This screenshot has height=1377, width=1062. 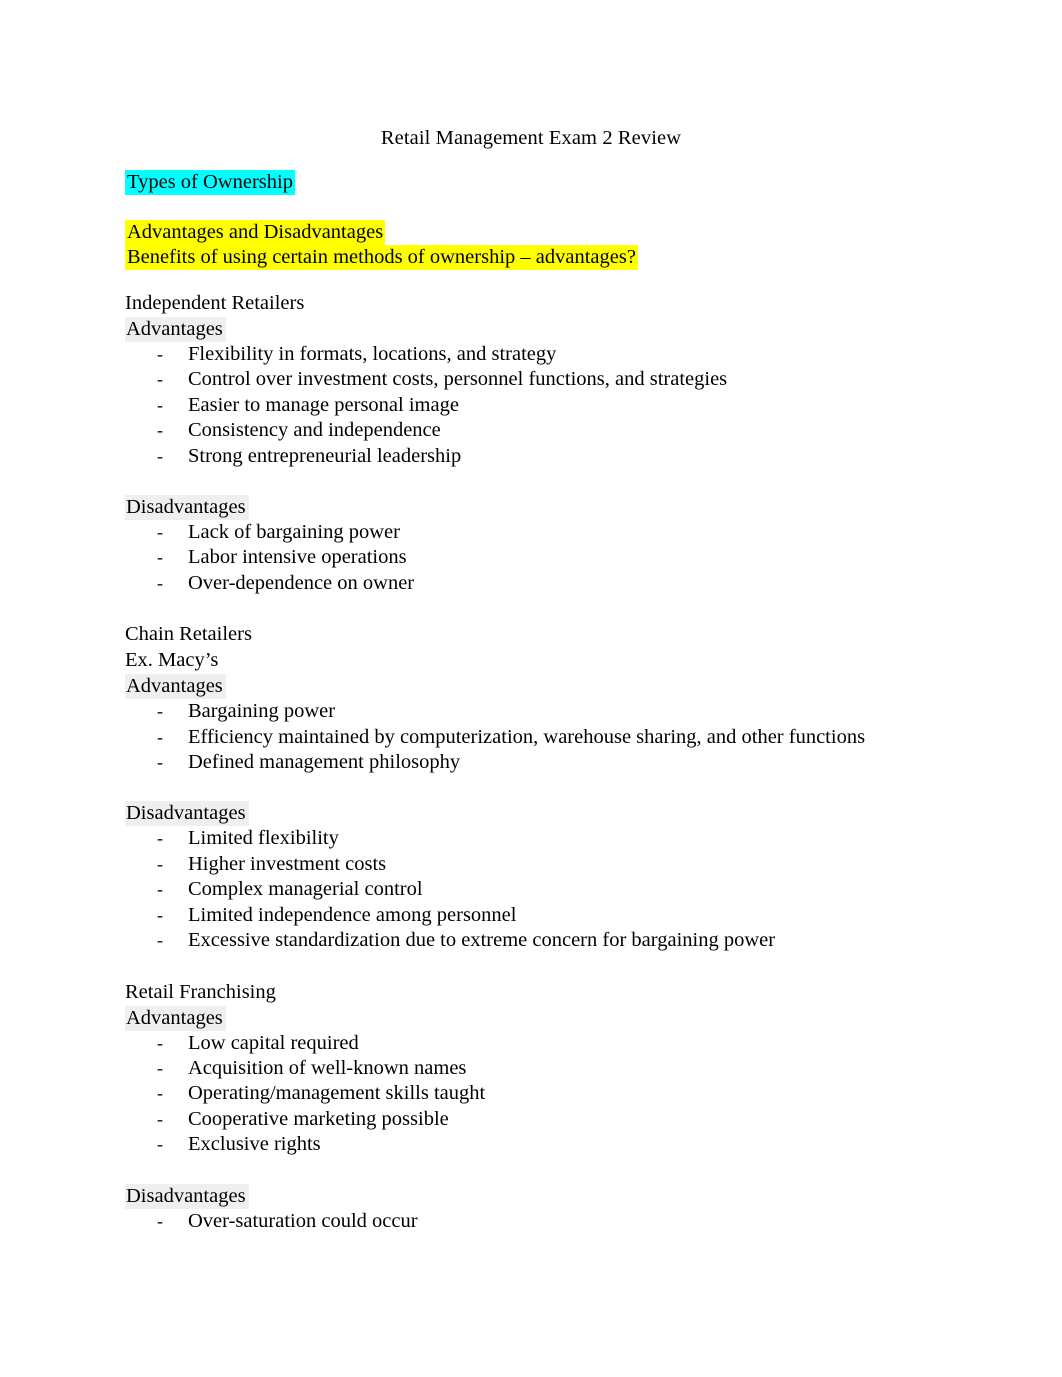 I want to click on list-item: - Acquisition of well-known names, so click(x=565, y=1068).